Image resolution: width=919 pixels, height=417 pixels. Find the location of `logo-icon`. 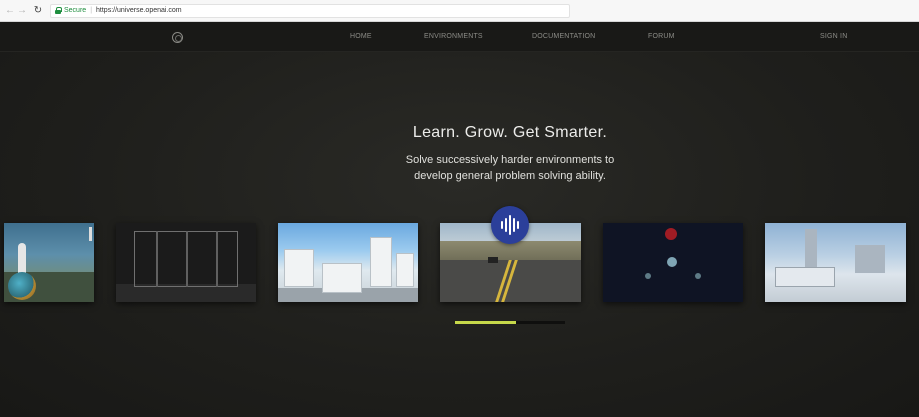

logo-icon is located at coordinates (177, 37).